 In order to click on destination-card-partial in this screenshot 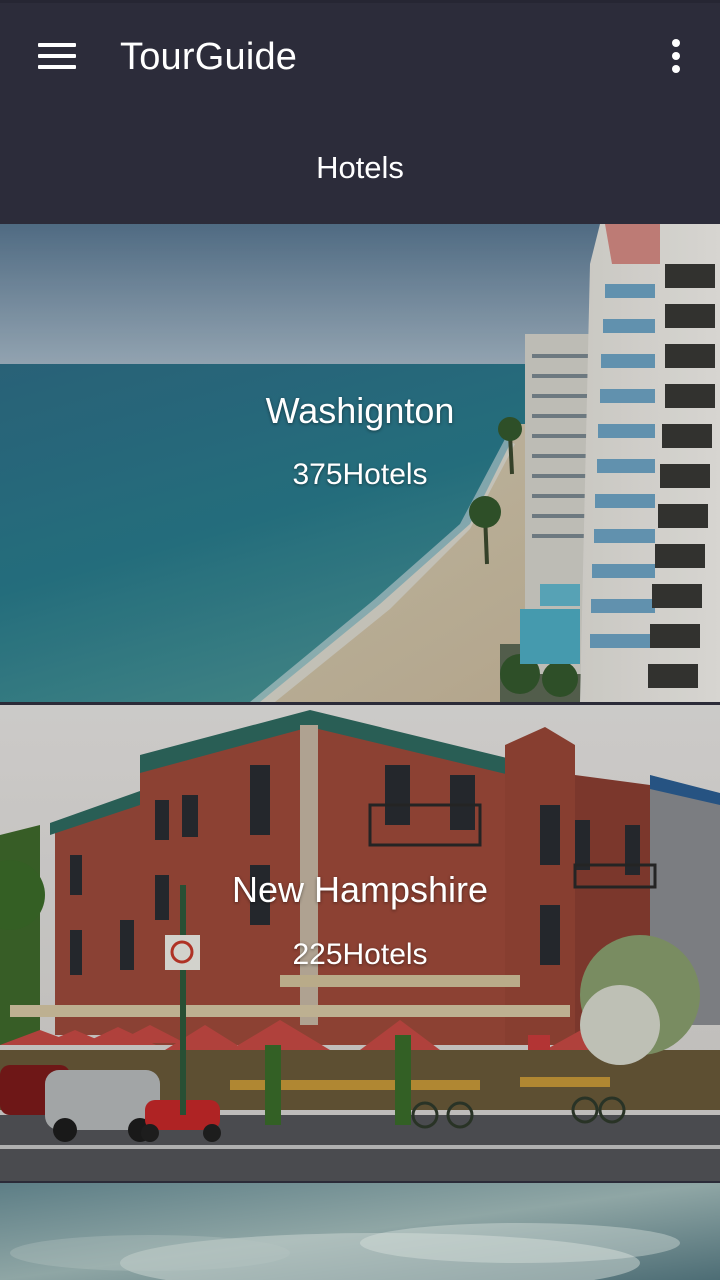, I will do `click(360, 1231)`.